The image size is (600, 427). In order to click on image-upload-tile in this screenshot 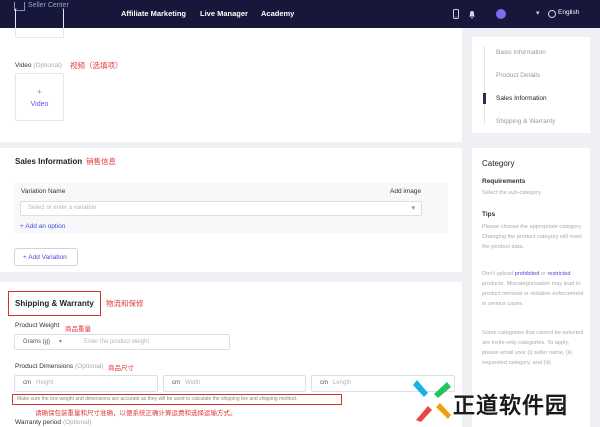, I will do `click(39, 23)`.